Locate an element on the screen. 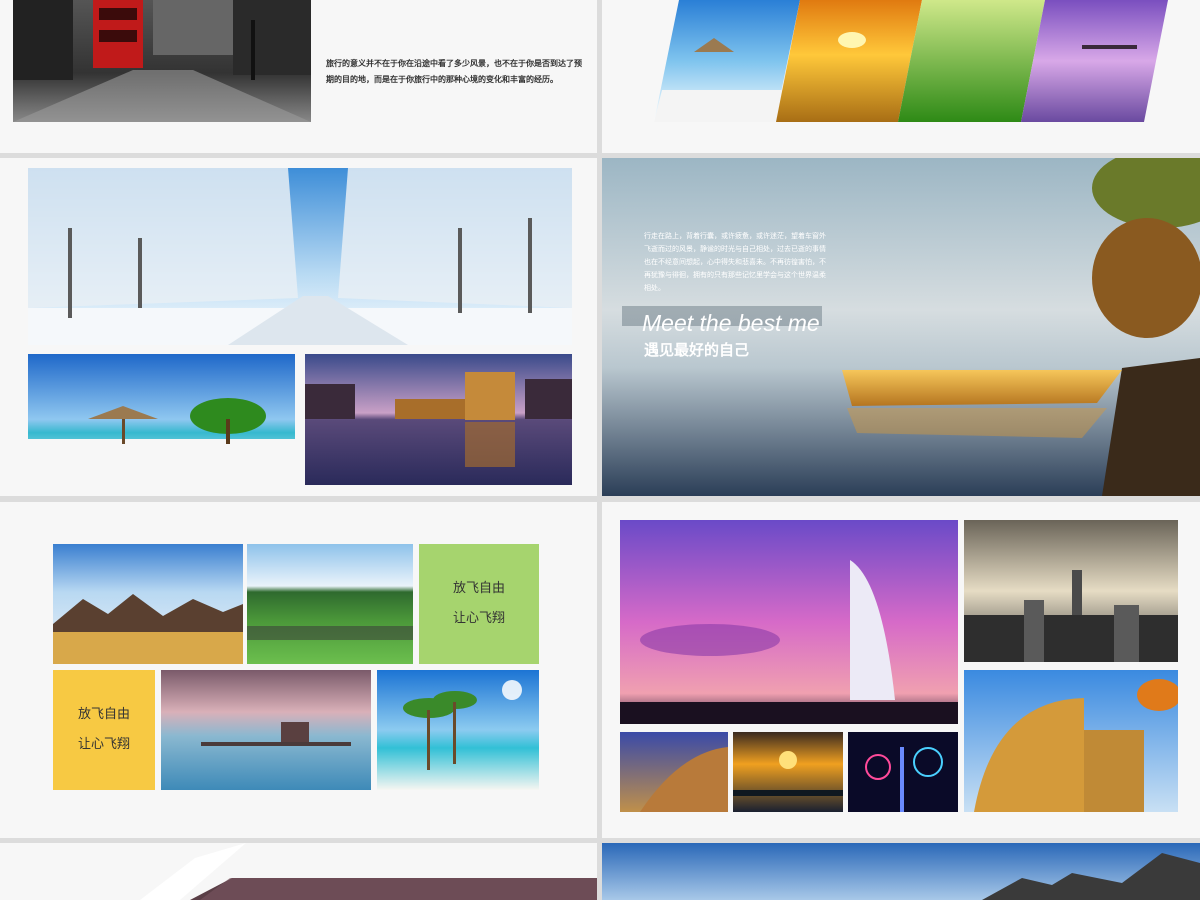 Image resolution: width=1200 pixels, height=900 pixels. slanted-photo-strip is located at coordinates (911, 61).